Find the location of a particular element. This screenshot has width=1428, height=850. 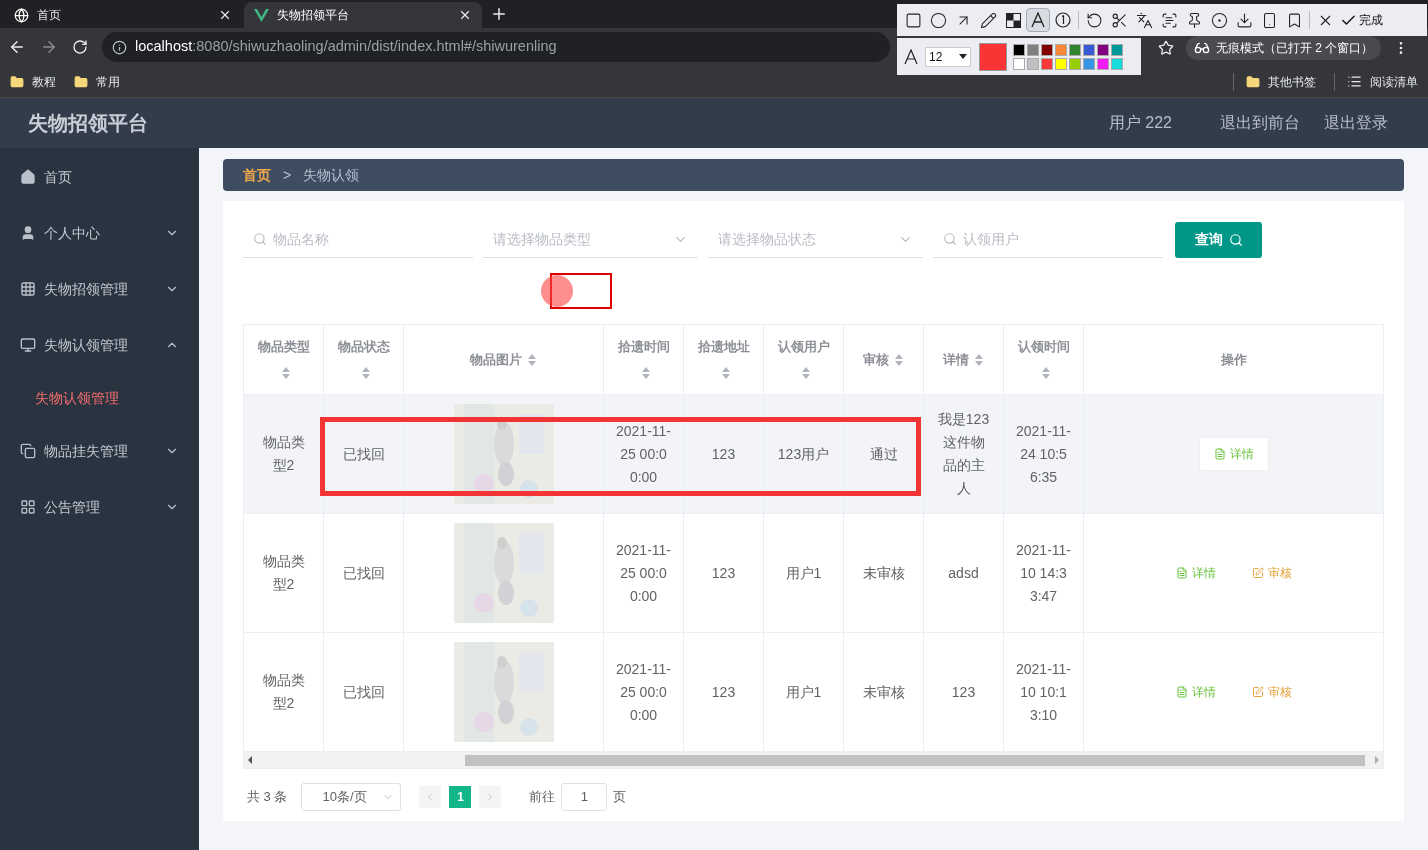

sidebar-item: 首页 is located at coordinates (99, 177).